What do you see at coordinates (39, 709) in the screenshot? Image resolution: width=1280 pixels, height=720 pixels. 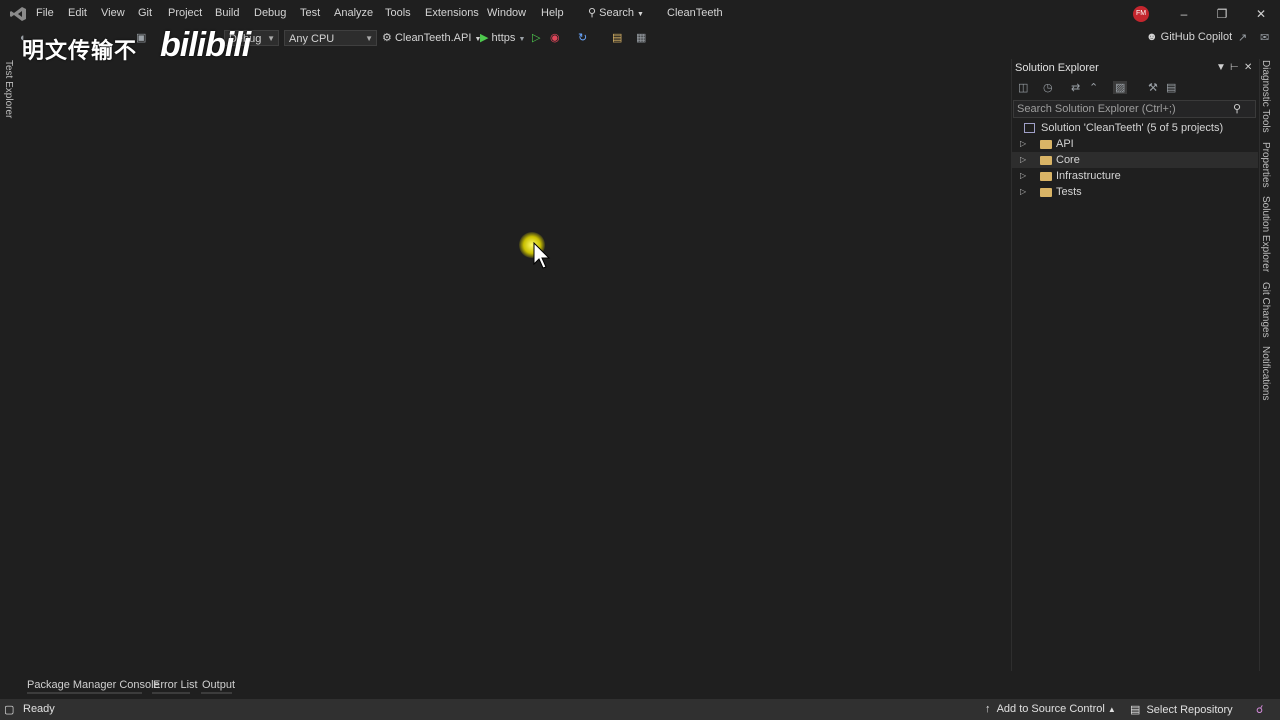 I see `status-text: Ready` at bounding box center [39, 709].